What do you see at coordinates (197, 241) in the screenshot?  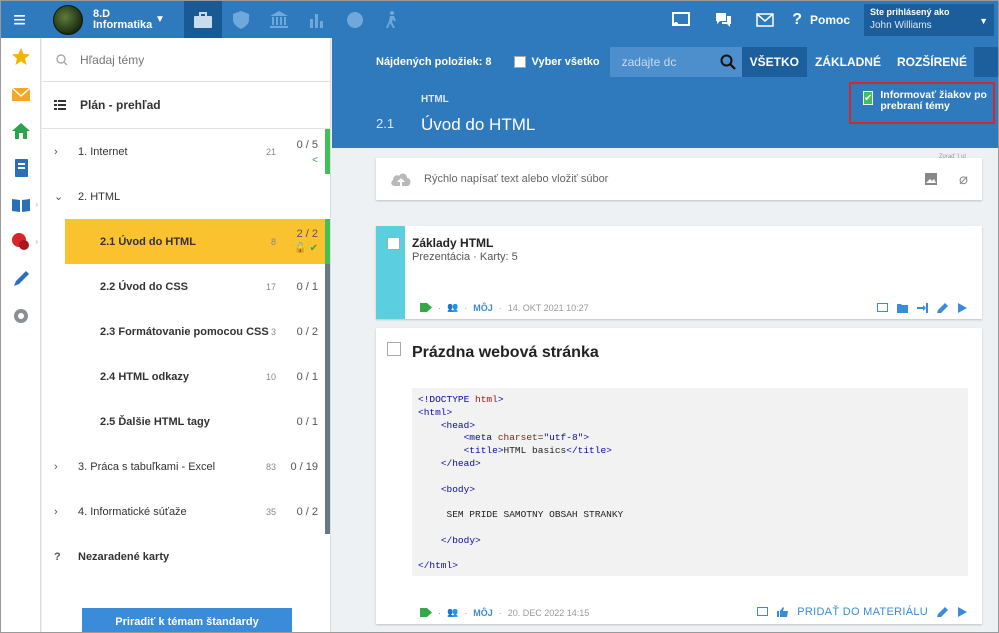 I see `subtopic-row: 2.1 Úvod do HTML 8 2 / 2 🔓 ✔` at bounding box center [197, 241].